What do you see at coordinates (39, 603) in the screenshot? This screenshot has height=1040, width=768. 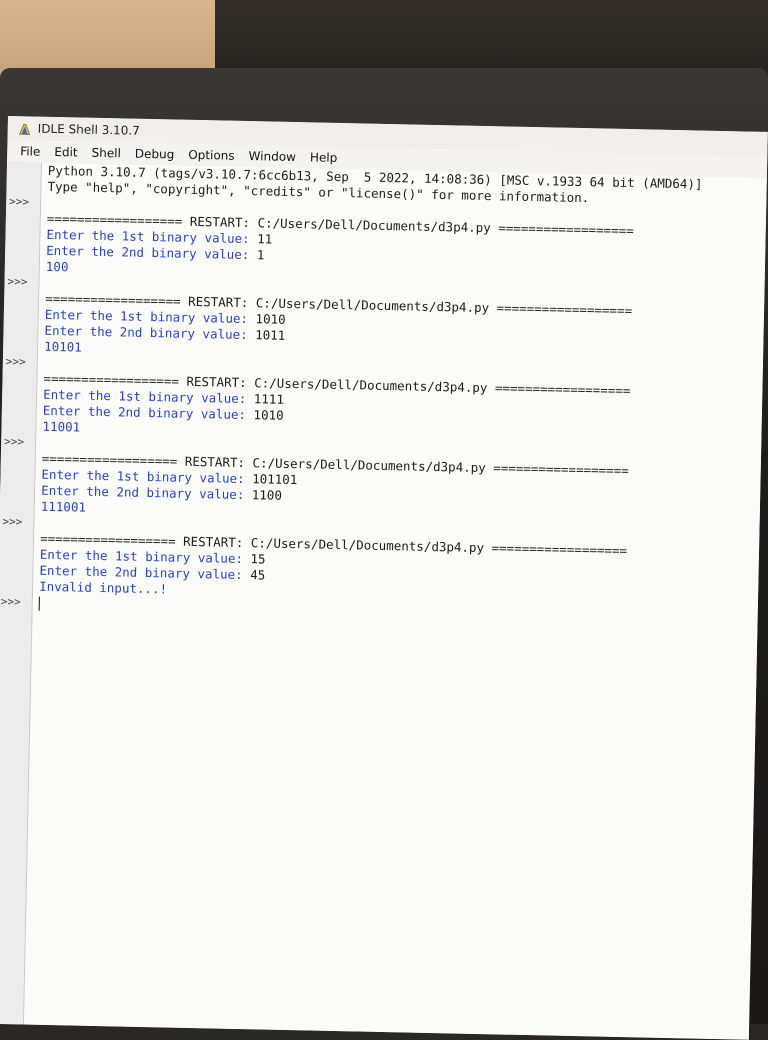 I see `text-cursor` at bounding box center [39, 603].